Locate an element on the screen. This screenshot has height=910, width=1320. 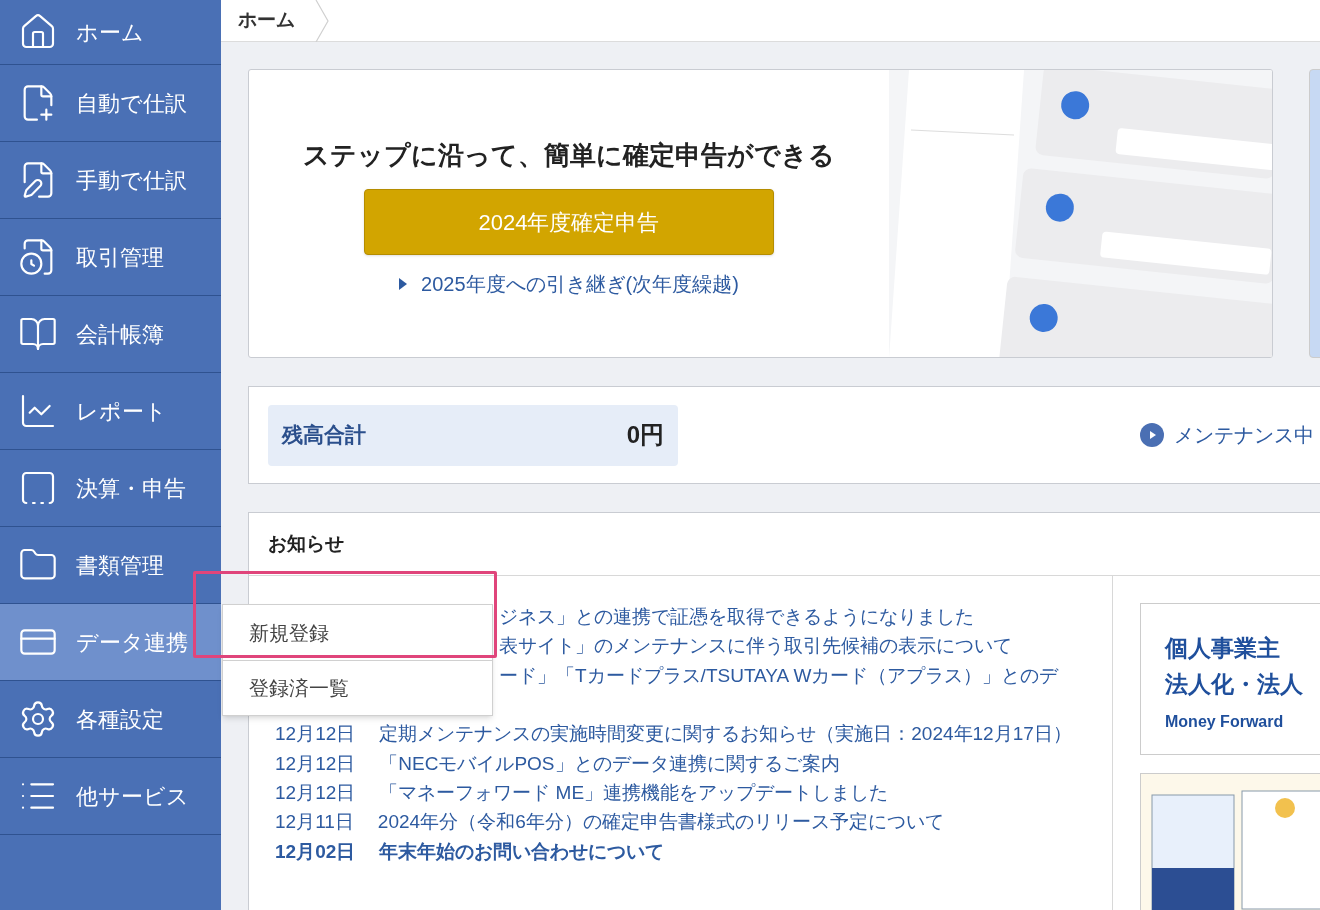
notice-link: 「マネーフォワード ME」連携機能をアップデートしました is located at coordinates (634, 793).